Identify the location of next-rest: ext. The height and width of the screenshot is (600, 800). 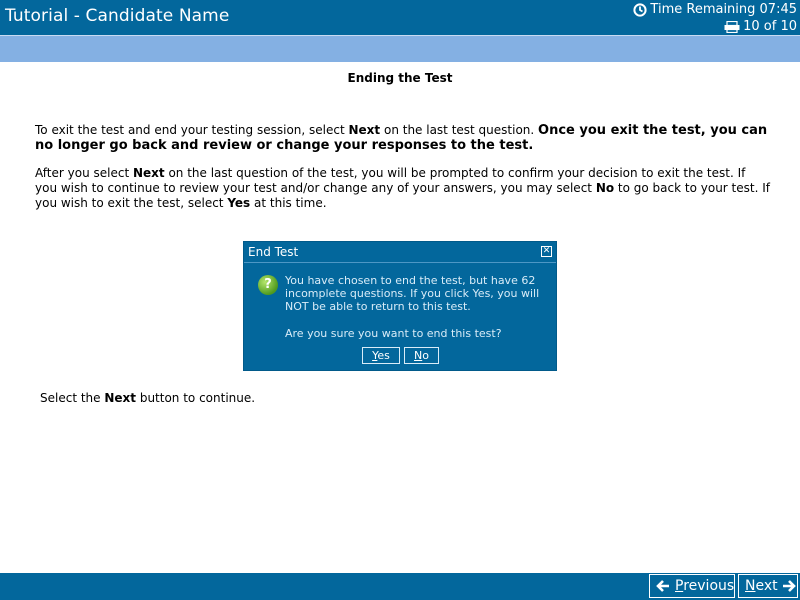
(766, 586).